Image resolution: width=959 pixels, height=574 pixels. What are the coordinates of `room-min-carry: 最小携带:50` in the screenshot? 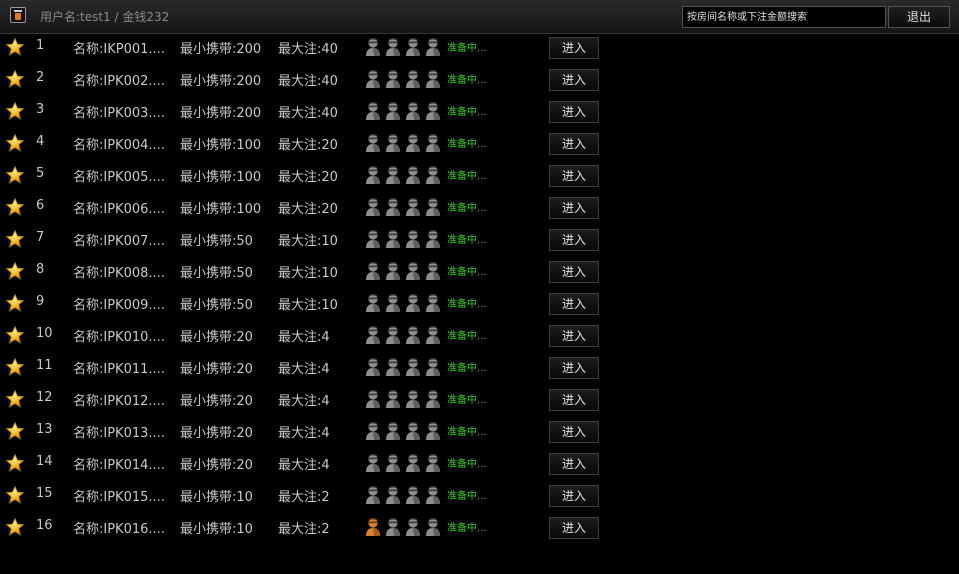 It's located at (216, 305).